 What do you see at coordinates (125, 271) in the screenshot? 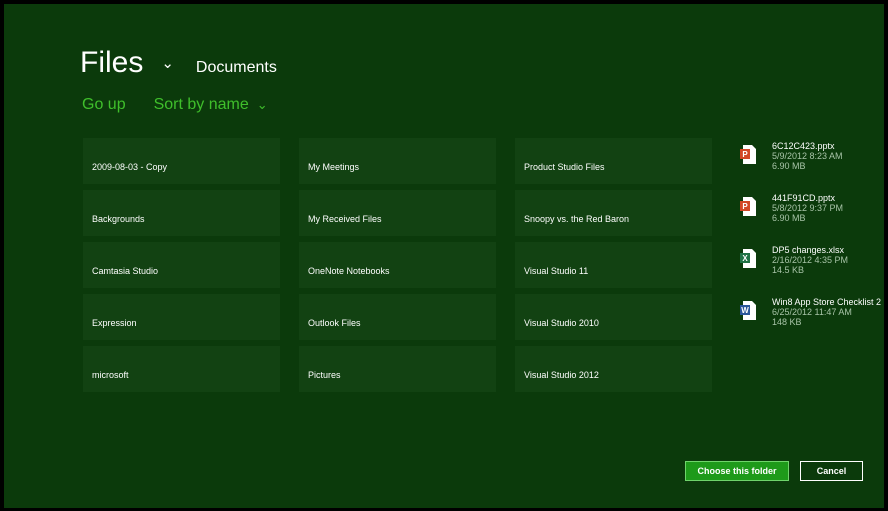
I see `folder-name: Camtasia Studio` at bounding box center [125, 271].